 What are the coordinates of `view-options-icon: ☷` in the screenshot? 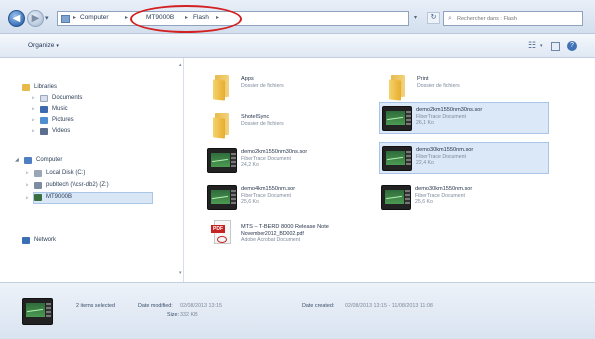 It's located at (532, 45).